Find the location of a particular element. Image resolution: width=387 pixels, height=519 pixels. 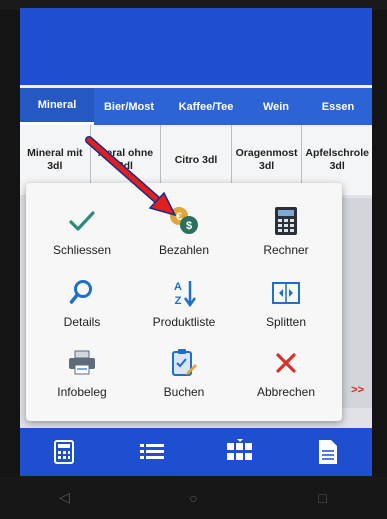

coins-icon: € $ is located at coordinates (184, 221).